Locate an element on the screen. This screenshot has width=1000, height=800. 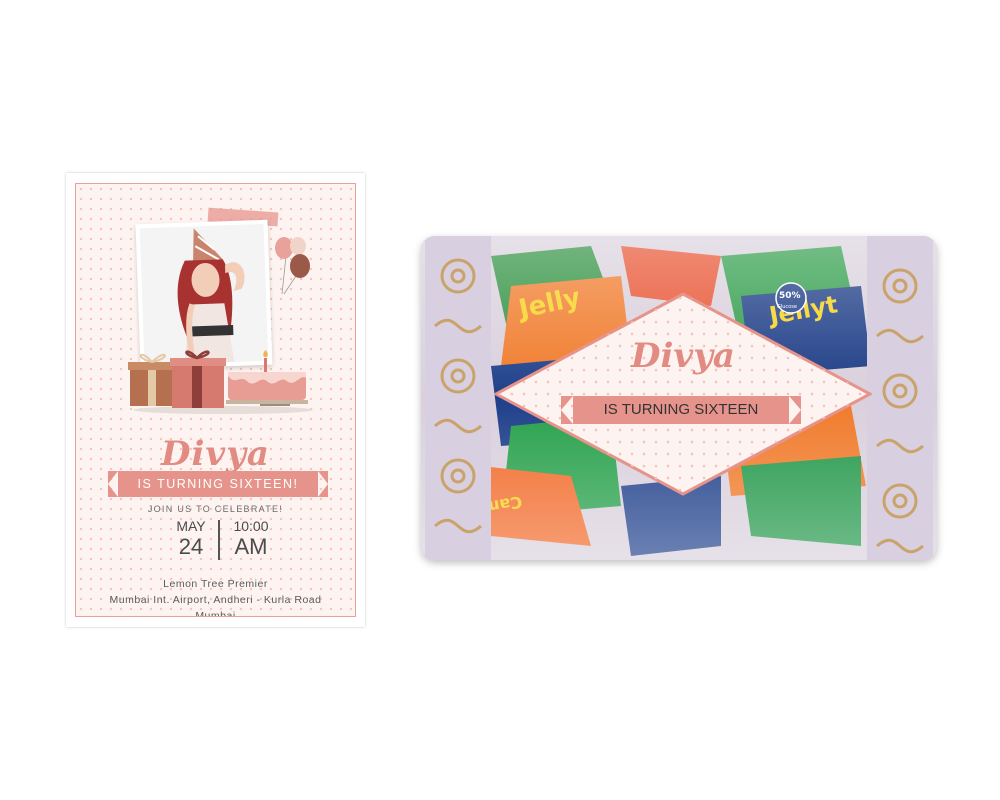
invitation-date-time: MAY 24 10:00 AM is located at coordinates (215, 540).